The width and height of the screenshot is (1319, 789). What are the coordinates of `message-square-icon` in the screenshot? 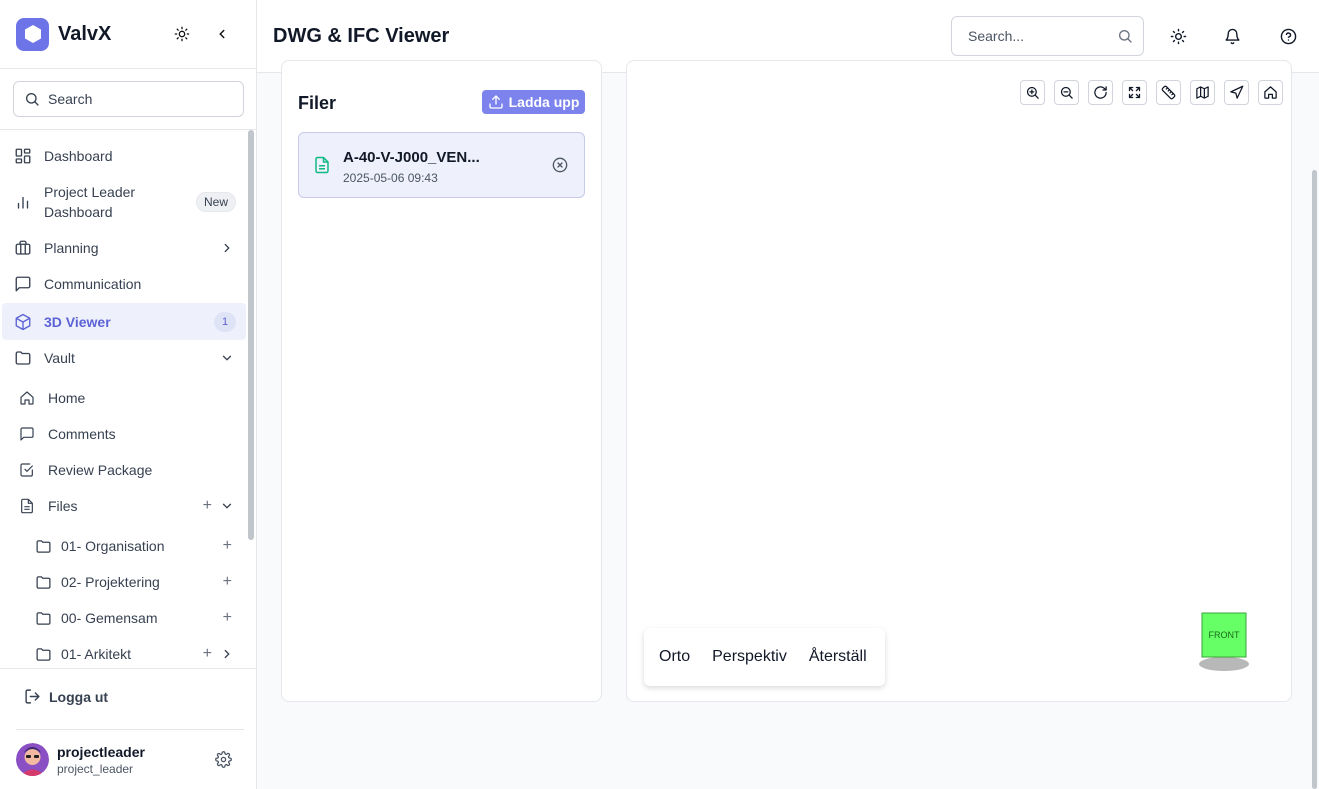 It's located at (23, 284).